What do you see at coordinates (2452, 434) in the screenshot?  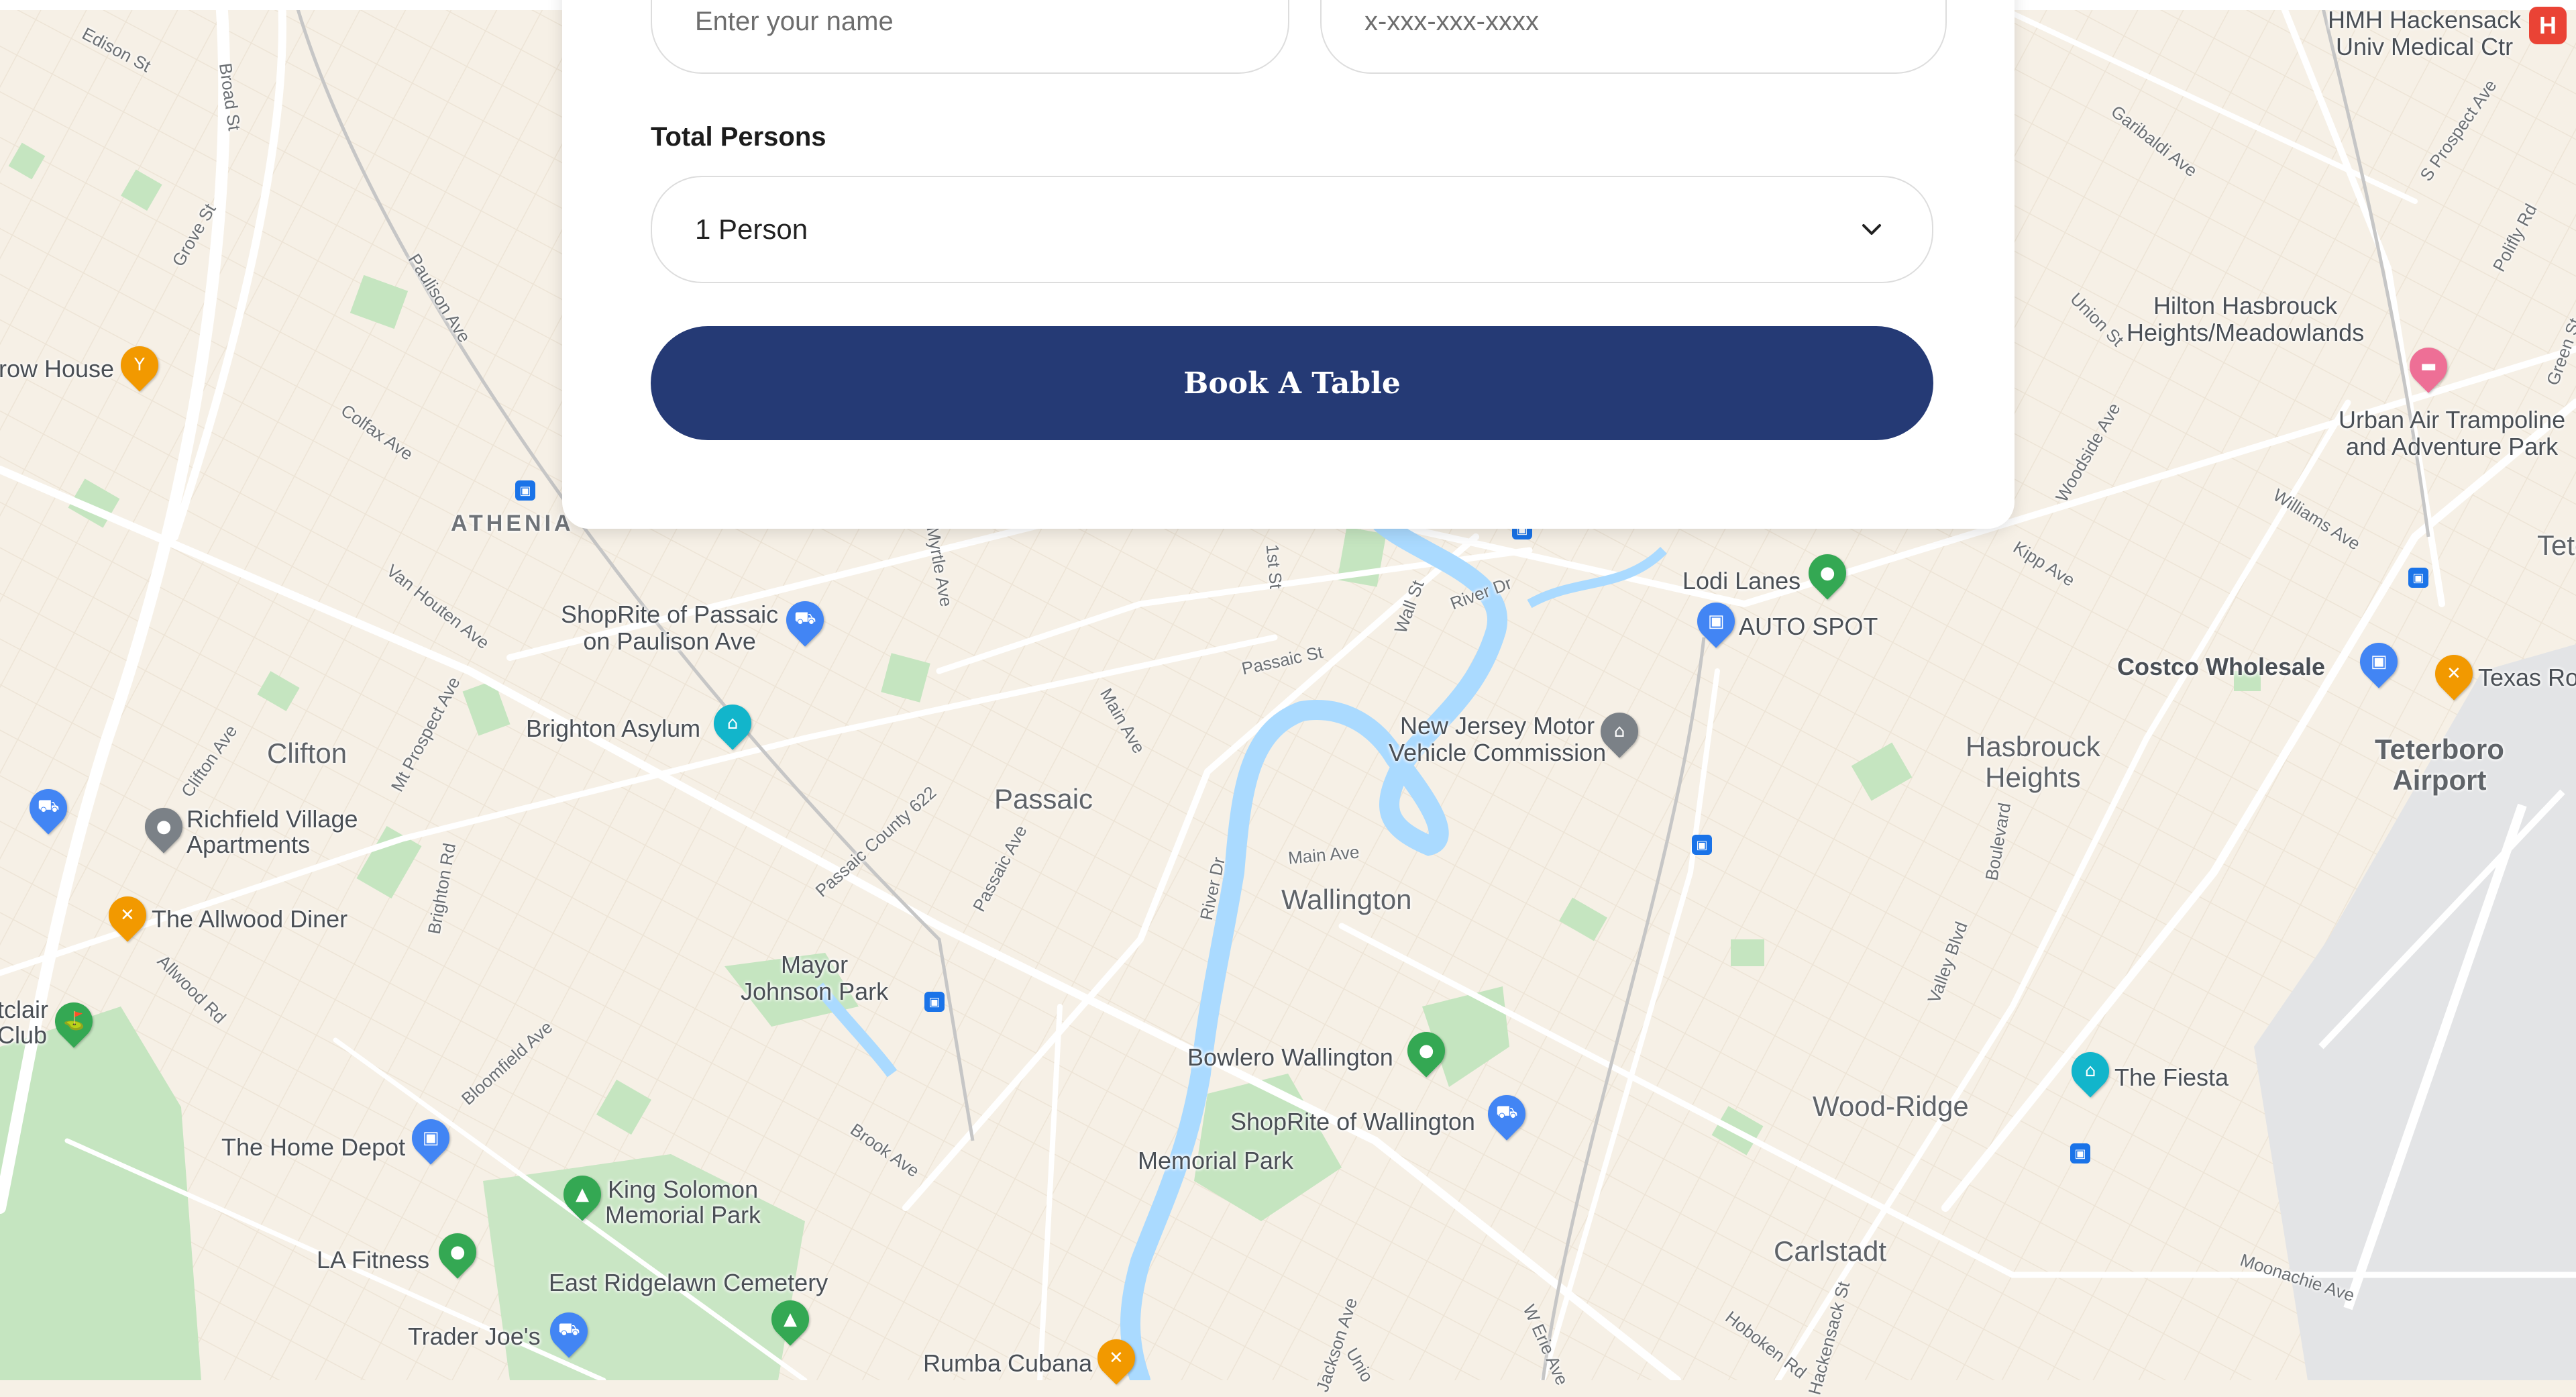 I see `place-label: Urban Air Trampoline and Adventure Park` at bounding box center [2452, 434].